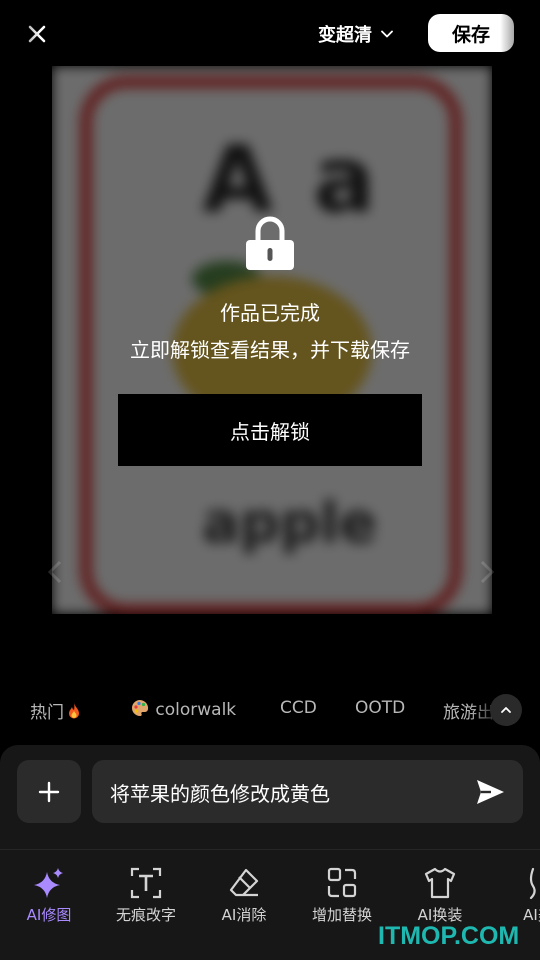 This screenshot has width=540, height=960. Describe the element at coordinates (140, 708) in the screenshot. I see `palette-icon` at that location.